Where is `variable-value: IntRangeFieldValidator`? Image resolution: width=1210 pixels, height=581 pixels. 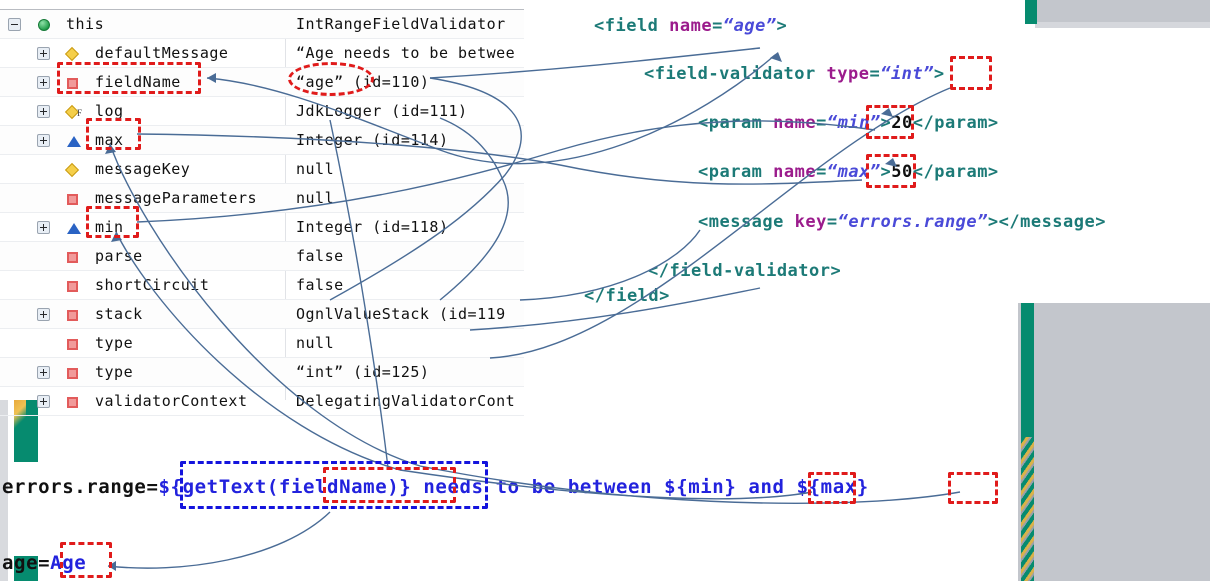
variable-value: IntRangeFieldValidator is located at coordinates (401, 24).